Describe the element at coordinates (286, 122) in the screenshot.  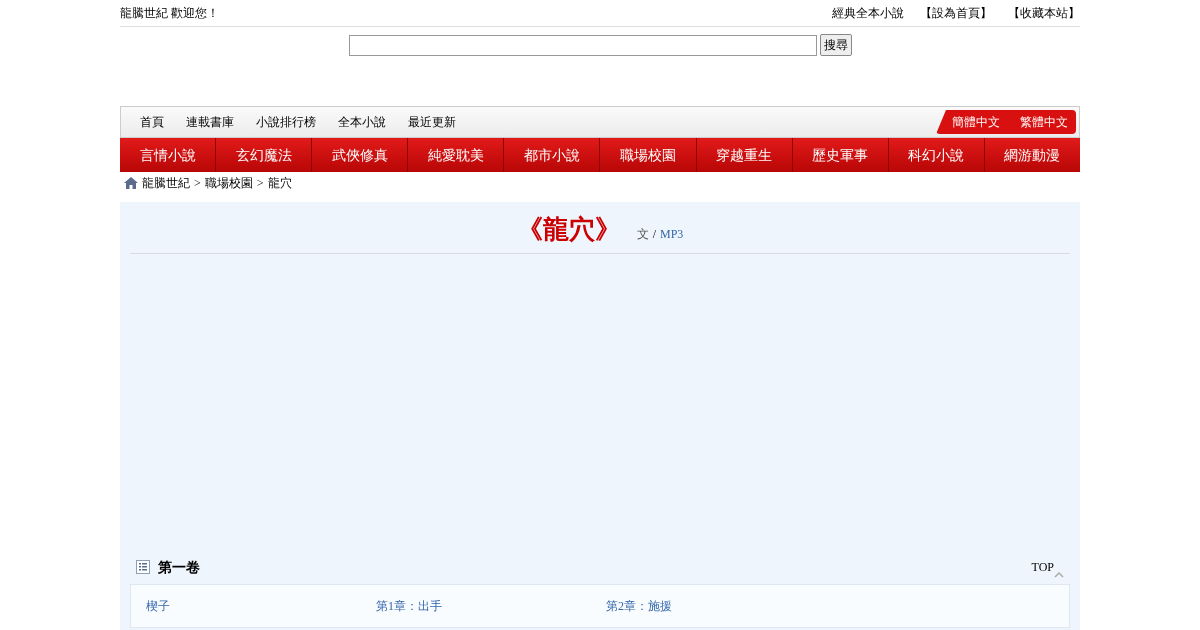
I see `nav-link: 小說排行榜` at that location.